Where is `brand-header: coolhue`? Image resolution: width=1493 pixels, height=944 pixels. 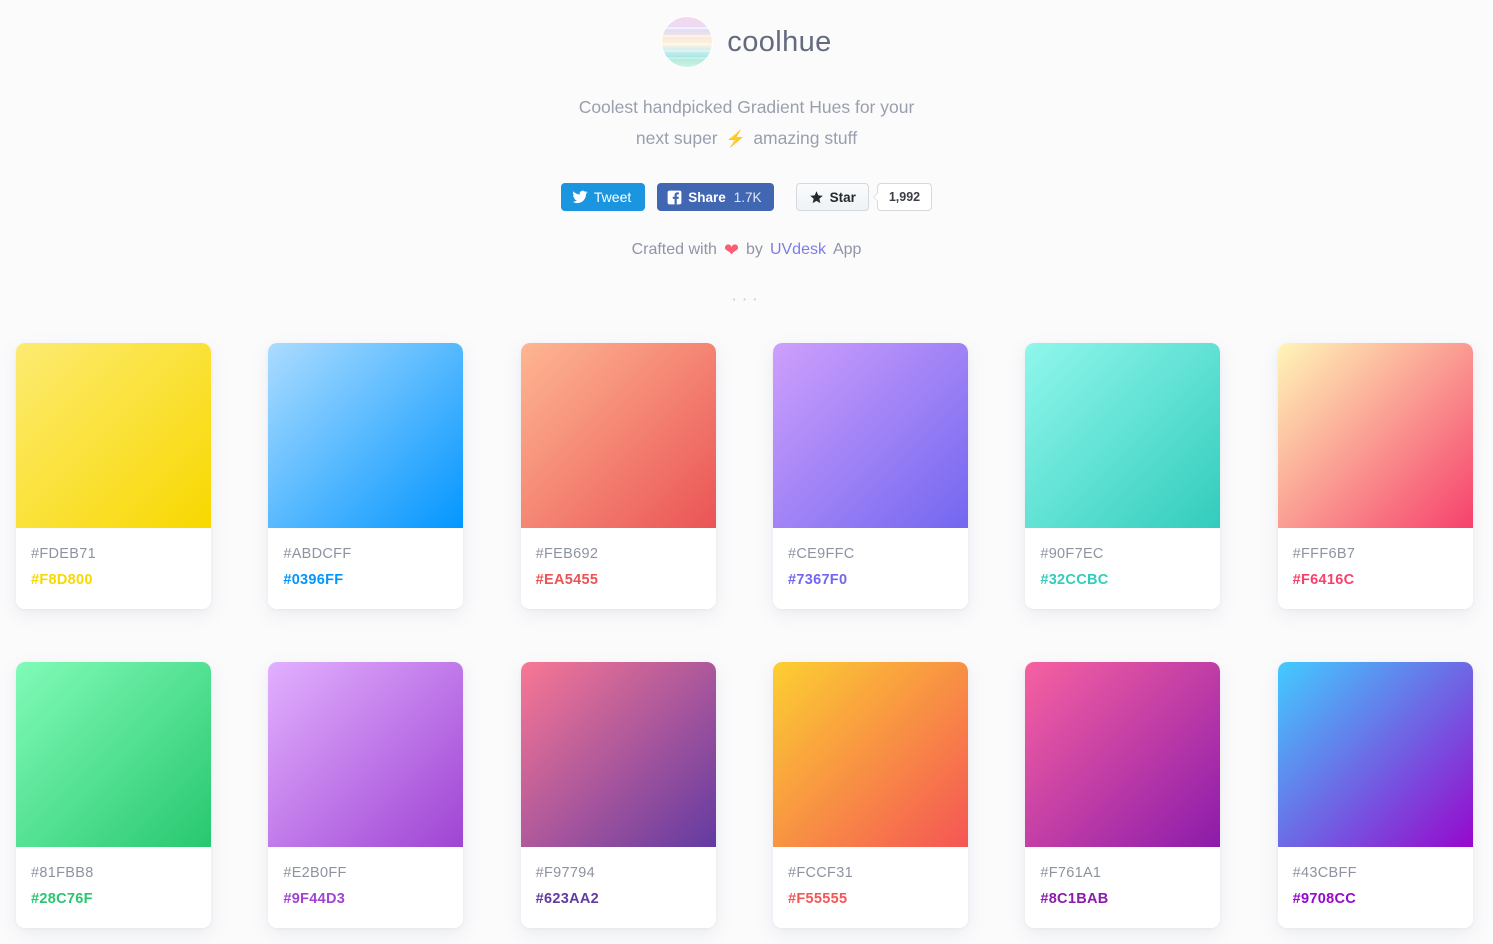 brand-header: coolhue is located at coordinates (746, 34).